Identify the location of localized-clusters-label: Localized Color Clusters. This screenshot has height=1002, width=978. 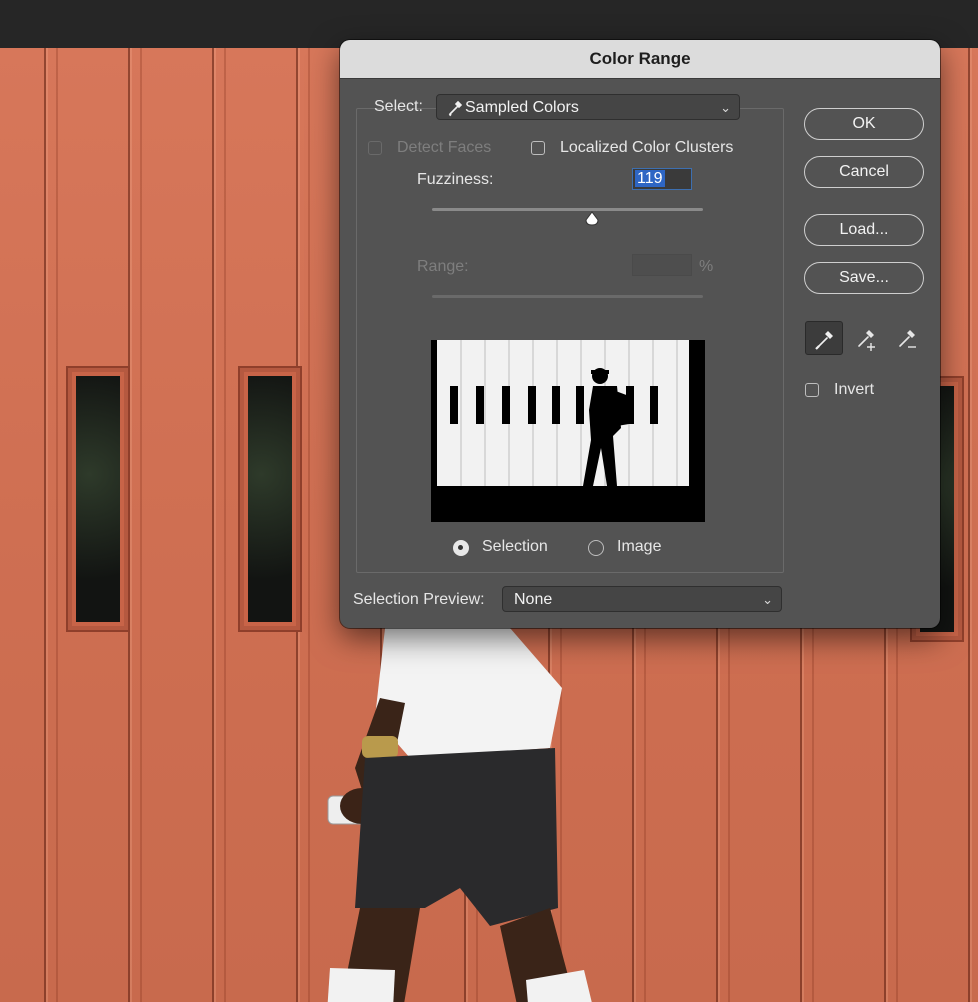
(647, 147).